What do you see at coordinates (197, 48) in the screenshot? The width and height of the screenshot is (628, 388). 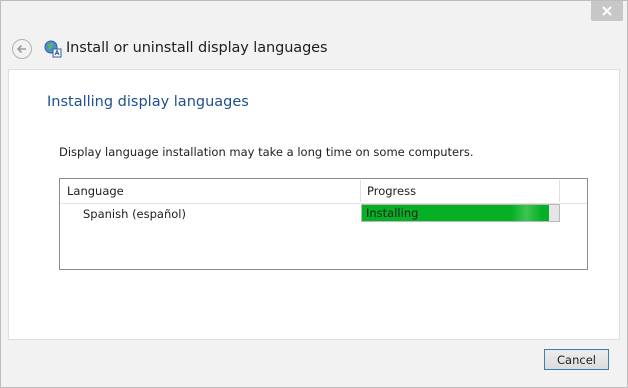 I see `window-title: Install or uninstall display languages` at bounding box center [197, 48].